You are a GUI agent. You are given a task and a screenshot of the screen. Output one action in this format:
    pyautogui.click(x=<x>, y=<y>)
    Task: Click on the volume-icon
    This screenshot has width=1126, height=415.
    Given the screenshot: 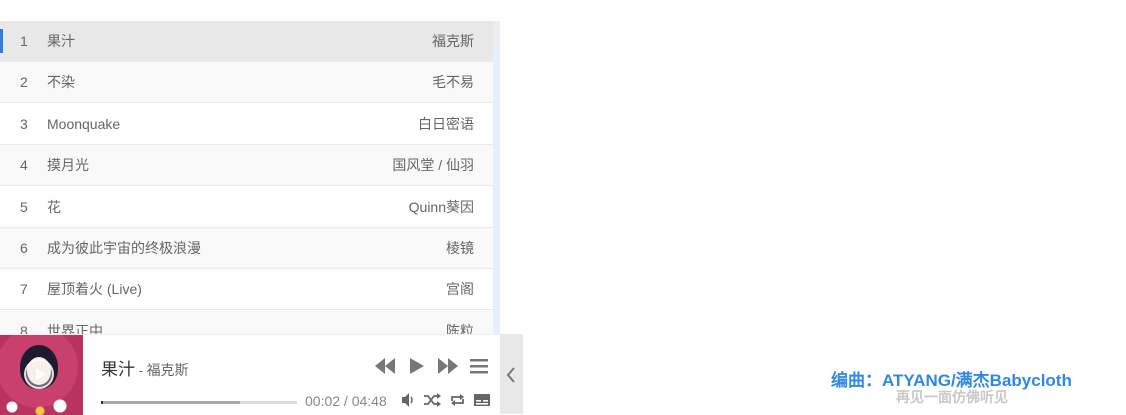 What is the action you would take?
    pyautogui.click(x=408, y=400)
    